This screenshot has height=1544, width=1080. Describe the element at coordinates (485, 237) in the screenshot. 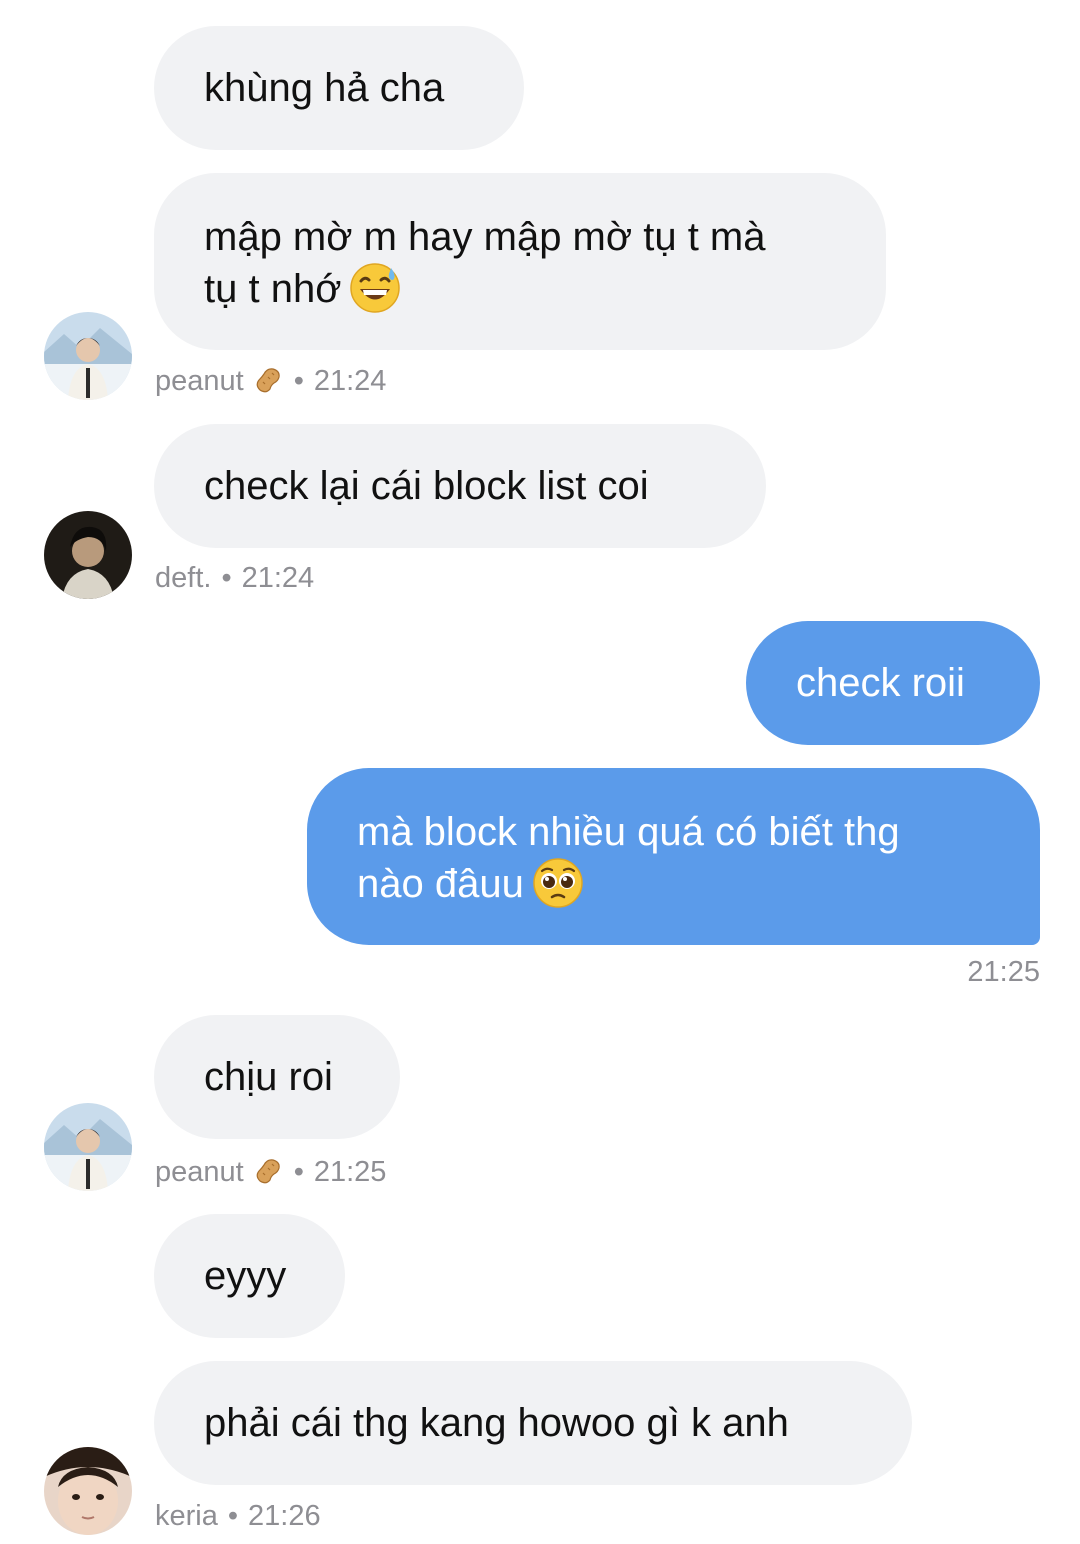

I see `message-text-line: mập mờ m hay mập mờ tụ t mà` at that location.